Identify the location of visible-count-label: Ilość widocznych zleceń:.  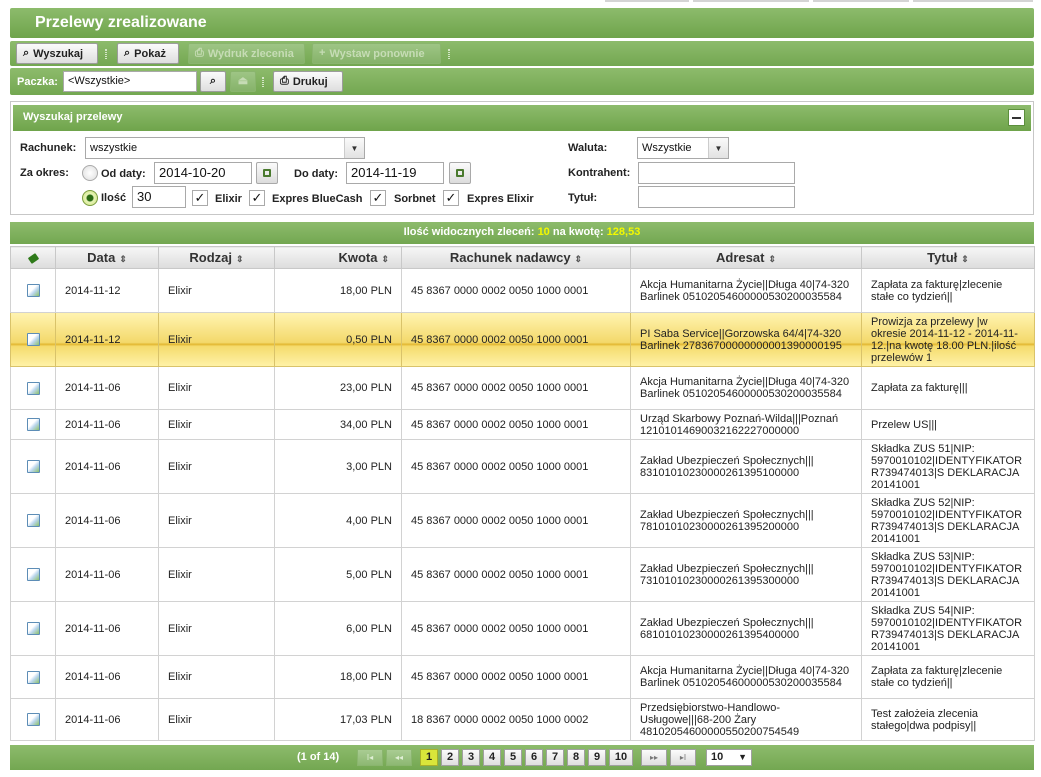
(469, 232).